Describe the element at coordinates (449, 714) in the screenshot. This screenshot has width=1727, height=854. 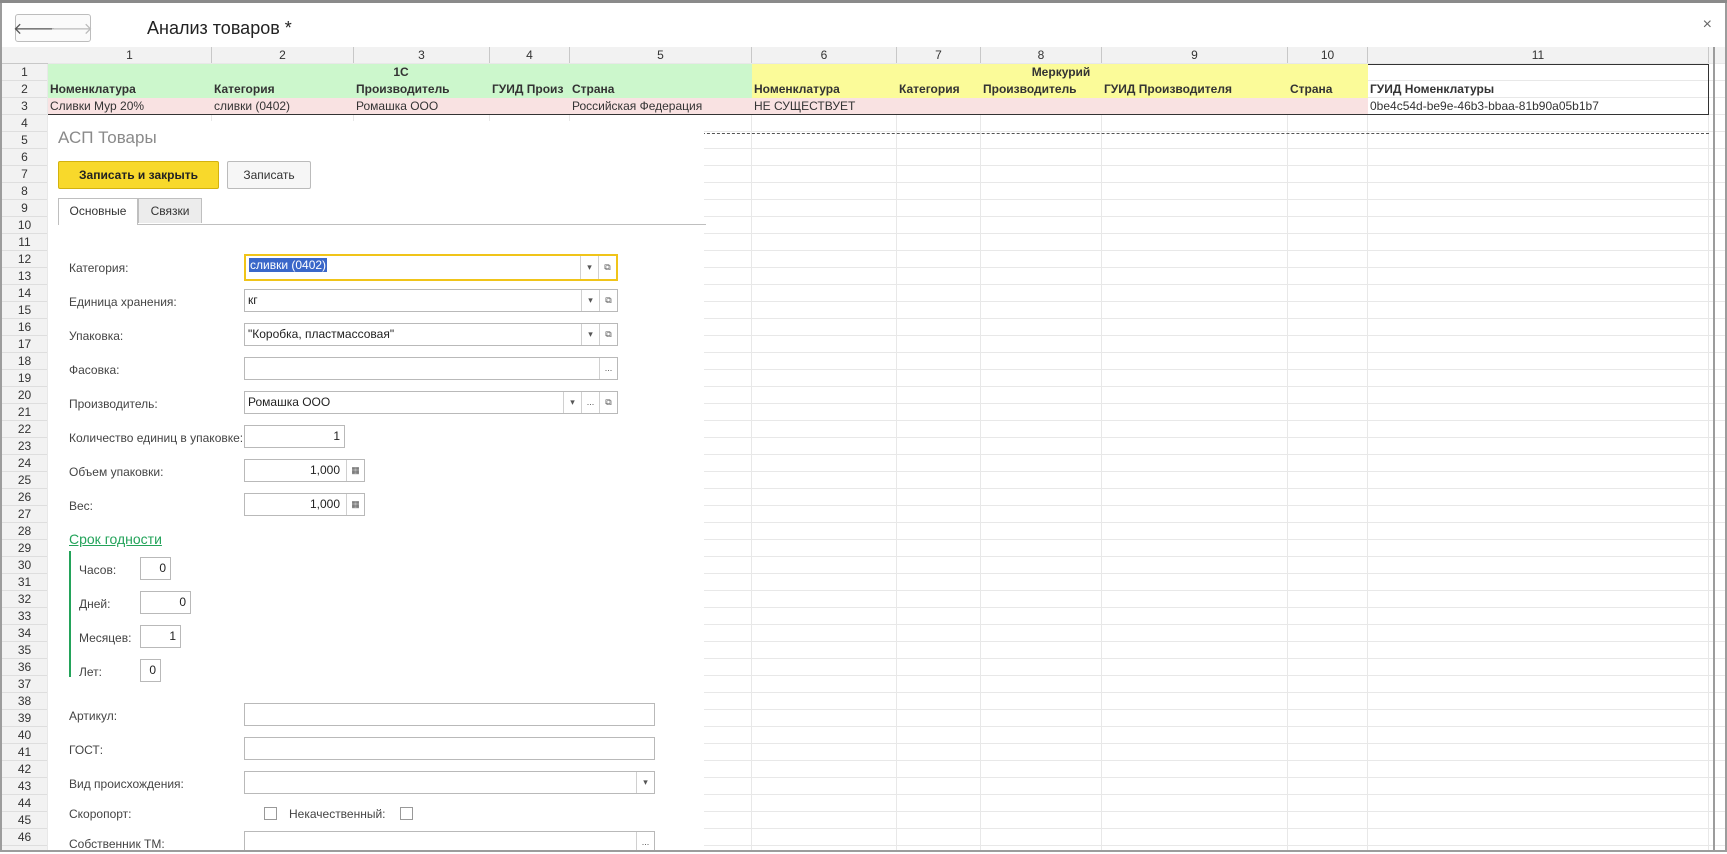
I see `article-field` at that location.